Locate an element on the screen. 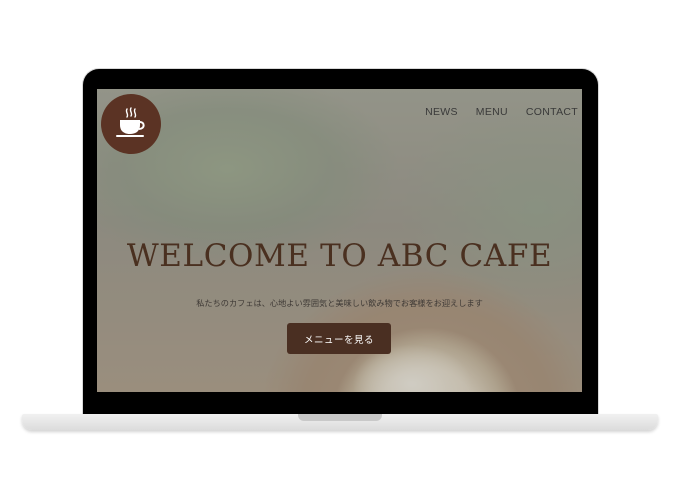  cafe-logo is located at coordinates (131, 124).